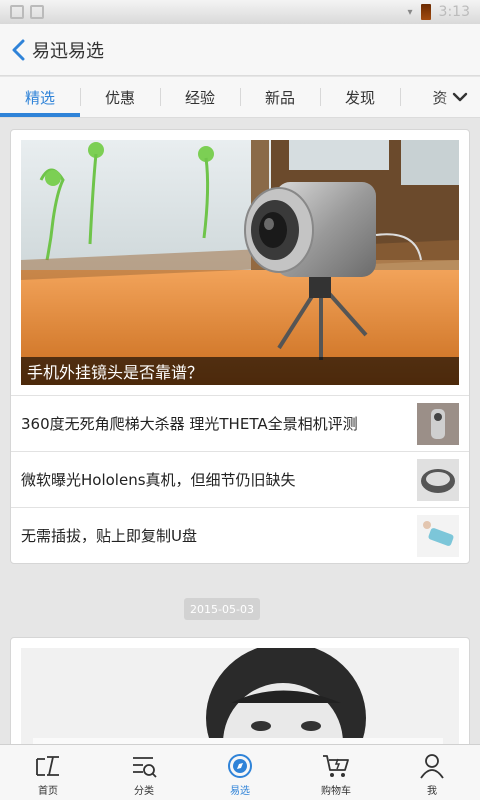 The width and height of the screenshot is (480, 800). I want to click on nav-label: 我, so click(432, 791).